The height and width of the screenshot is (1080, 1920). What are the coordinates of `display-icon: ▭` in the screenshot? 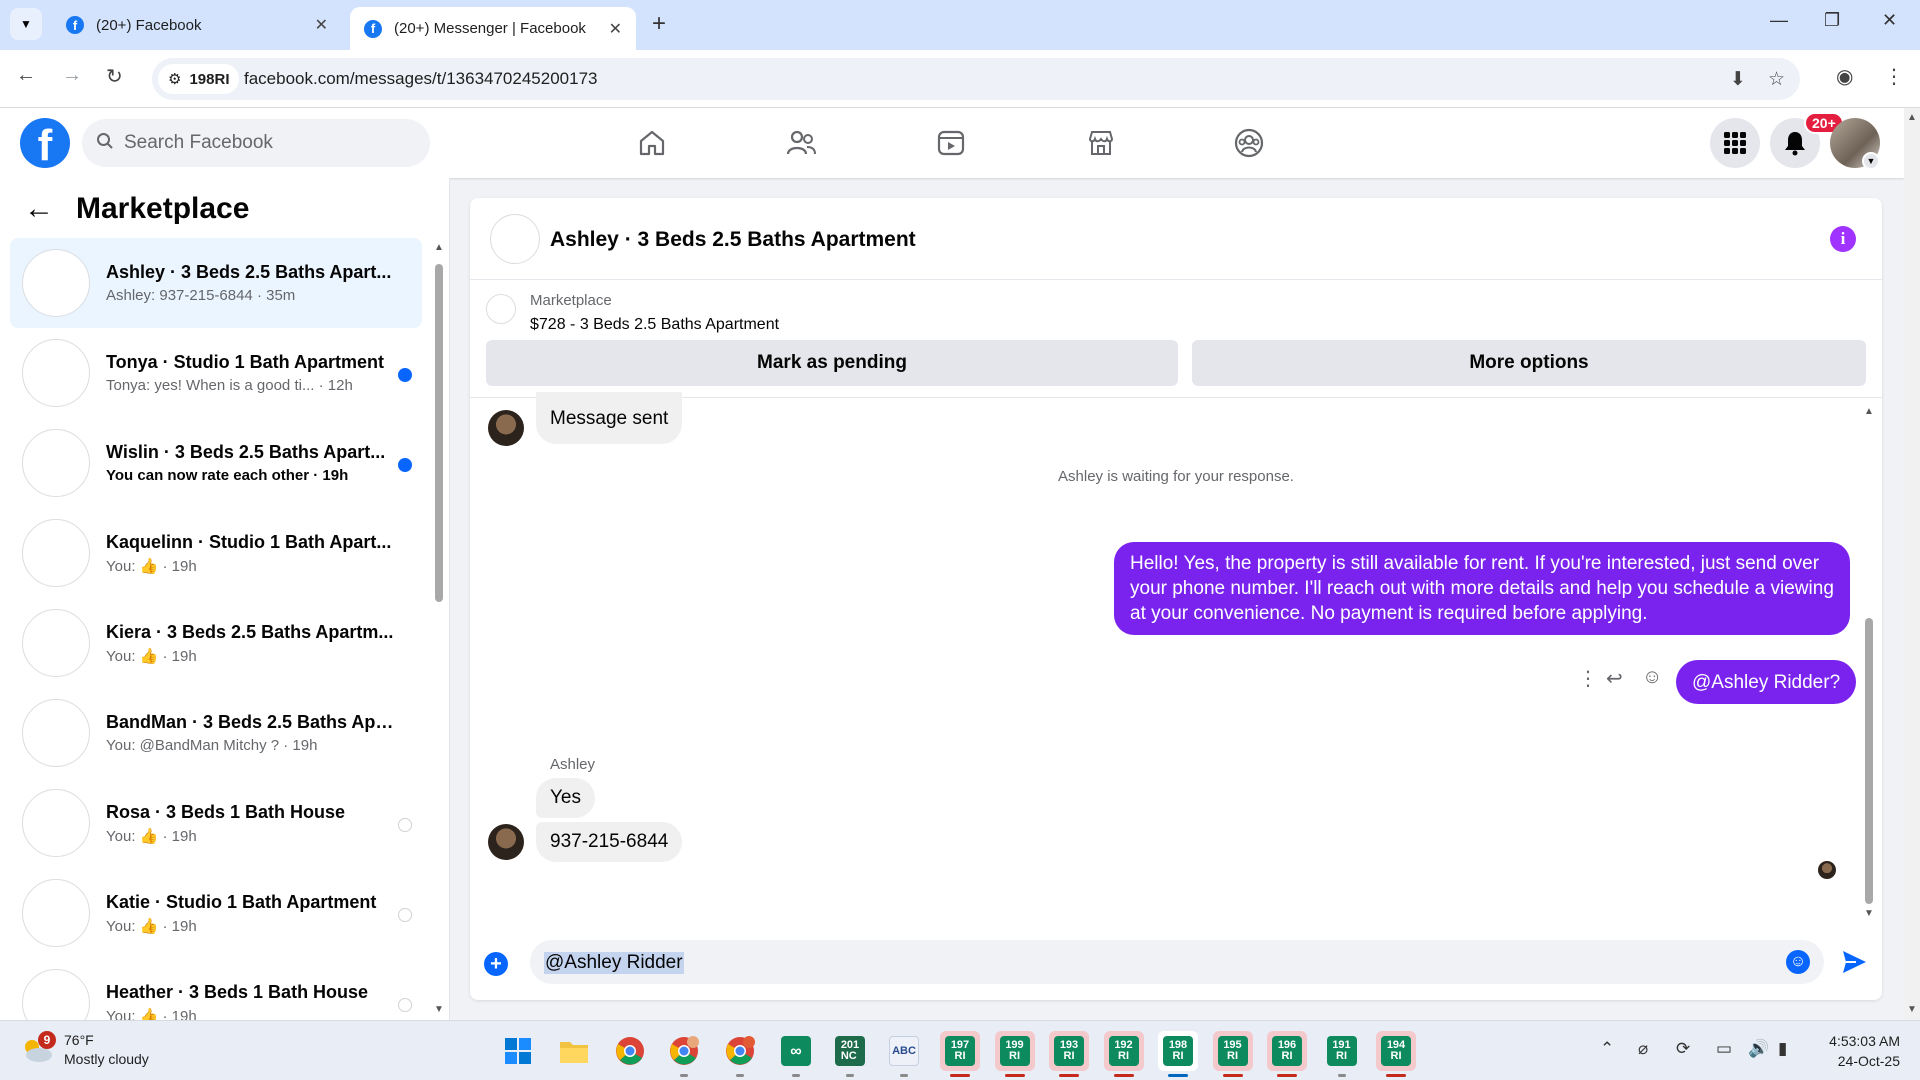 It's located at (1724, 1049).